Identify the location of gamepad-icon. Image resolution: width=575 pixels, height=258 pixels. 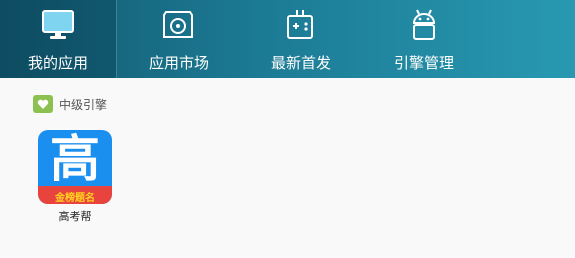
(300, 24).